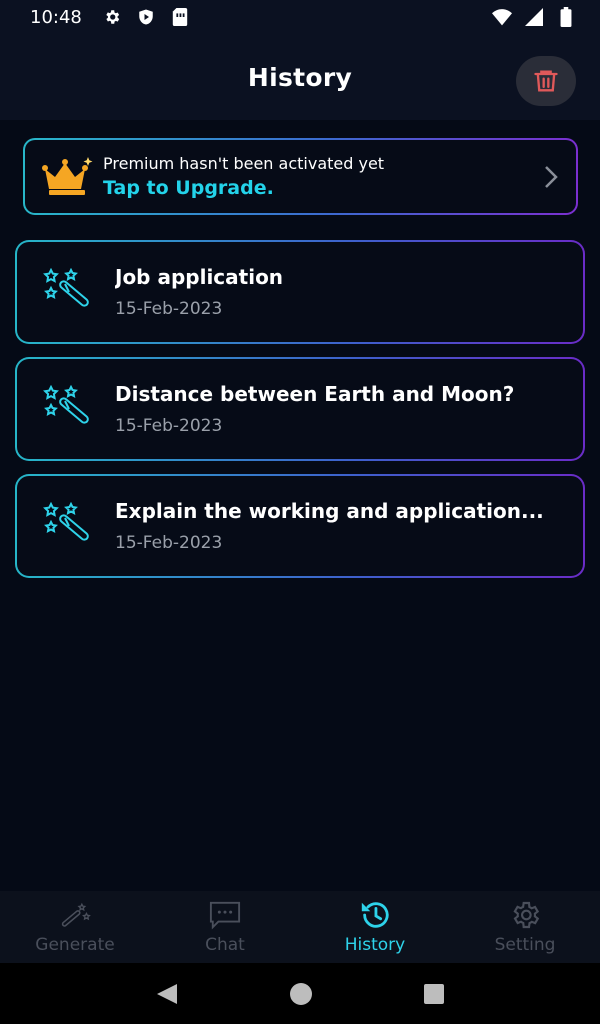  I want to click on nav-label: Generate, so click(75, 945).